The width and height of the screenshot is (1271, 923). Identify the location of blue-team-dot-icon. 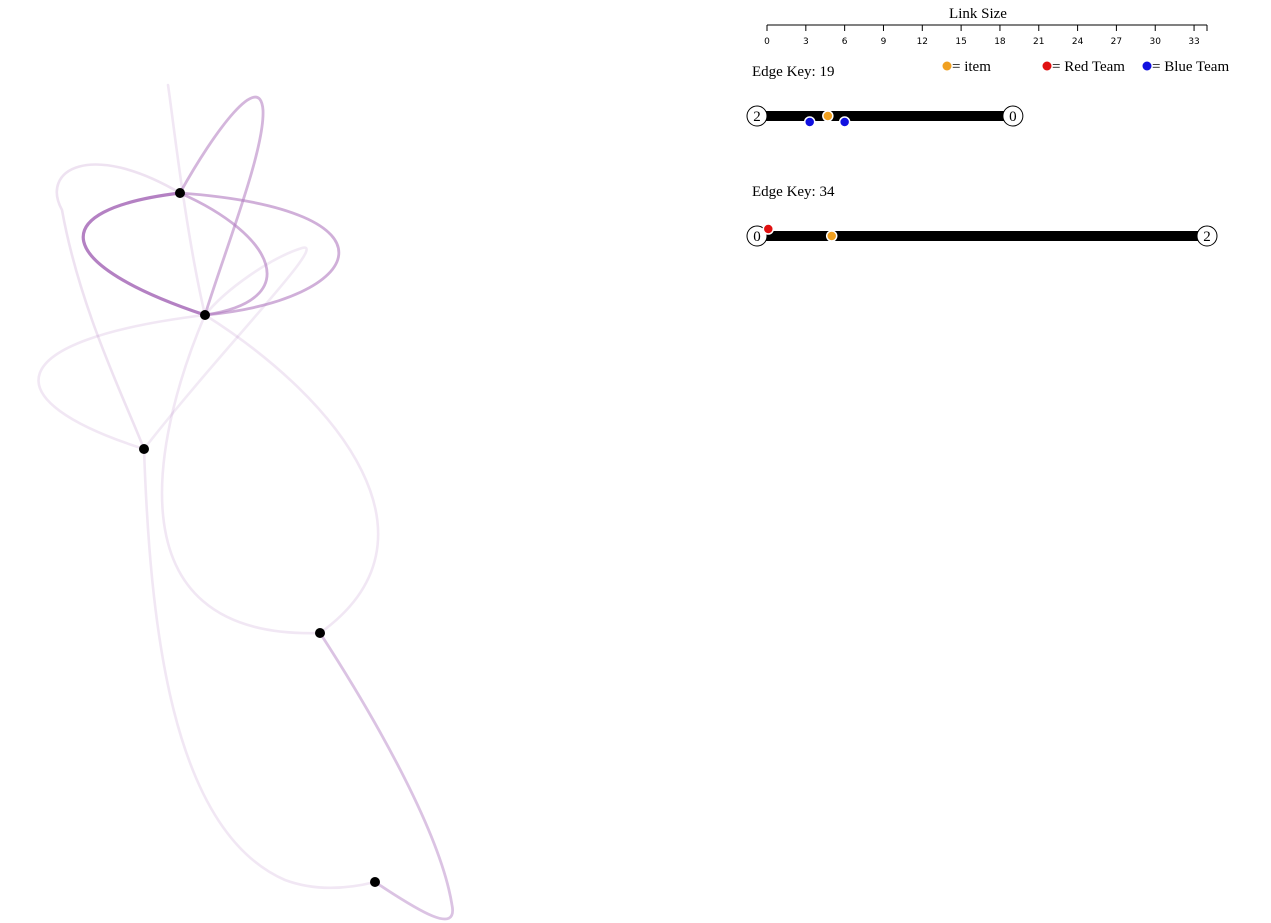
(1147, 66).